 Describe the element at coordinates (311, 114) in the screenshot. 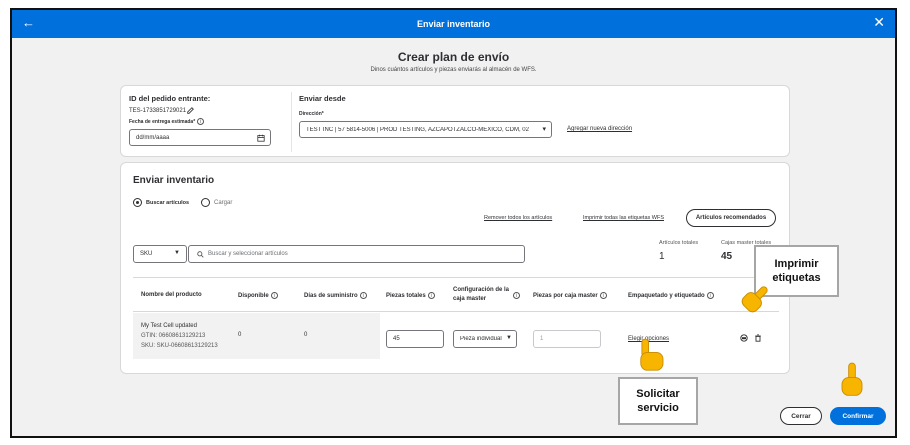

I see `address-label: Dirección*` at that location.